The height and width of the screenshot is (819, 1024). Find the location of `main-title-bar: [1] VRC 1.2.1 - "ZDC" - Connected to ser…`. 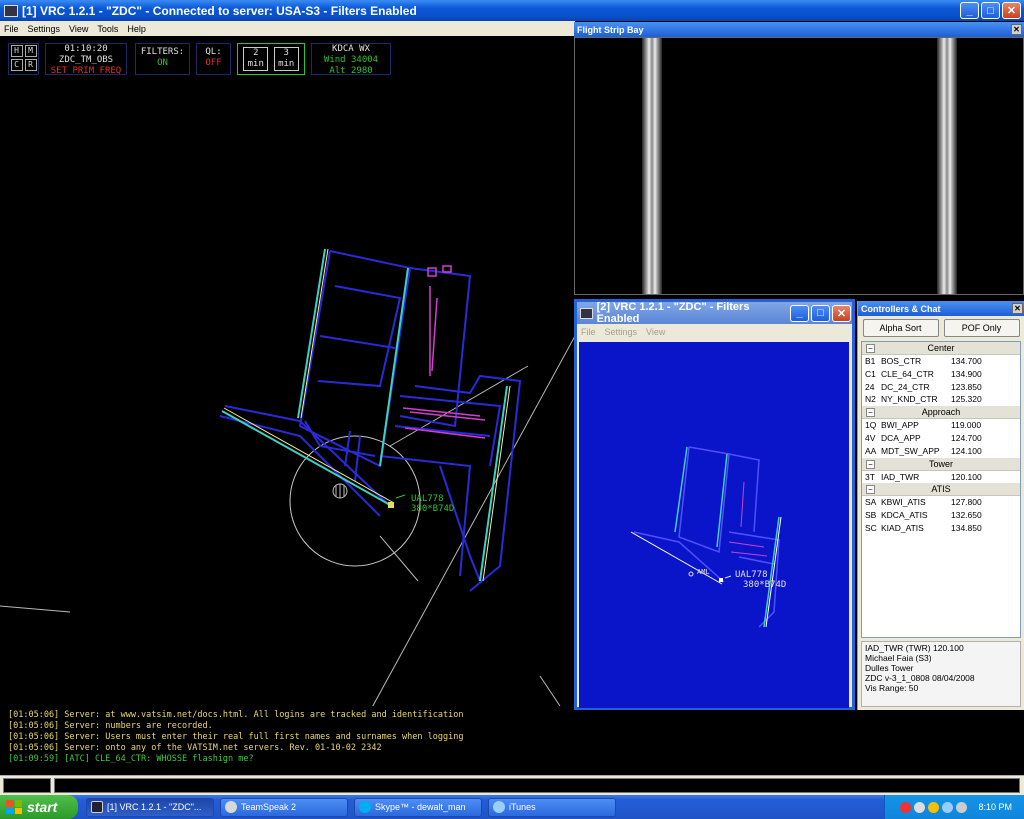

main-title-bar: [1] VRC 1.2.1 - "ZDC" - Connected to ser… is located at coordinates (512, 10).